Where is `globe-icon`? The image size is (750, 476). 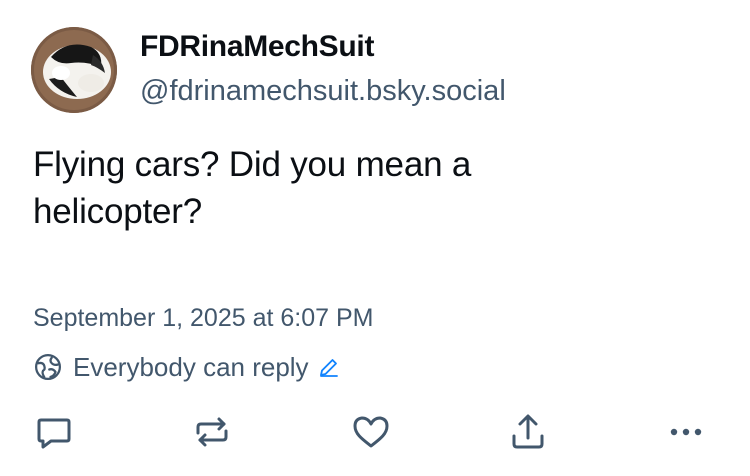 globe-icon is located at coordinates (48, 367).